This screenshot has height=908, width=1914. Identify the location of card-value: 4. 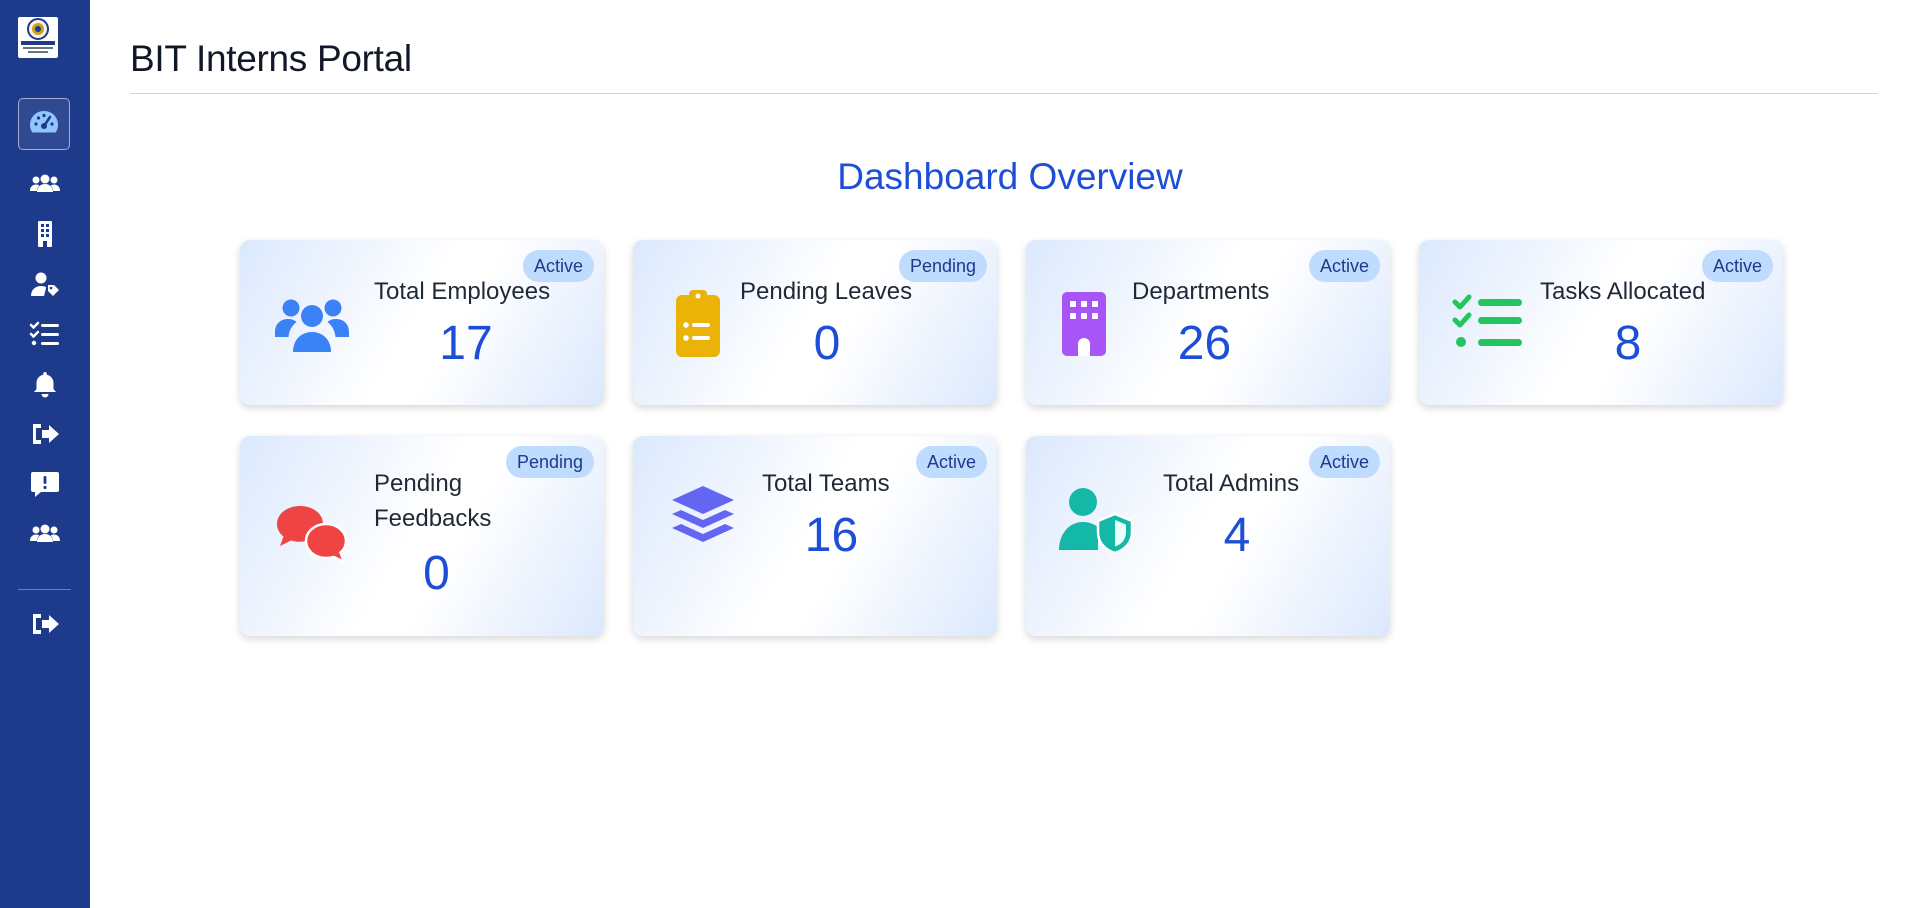
(1237, 535).